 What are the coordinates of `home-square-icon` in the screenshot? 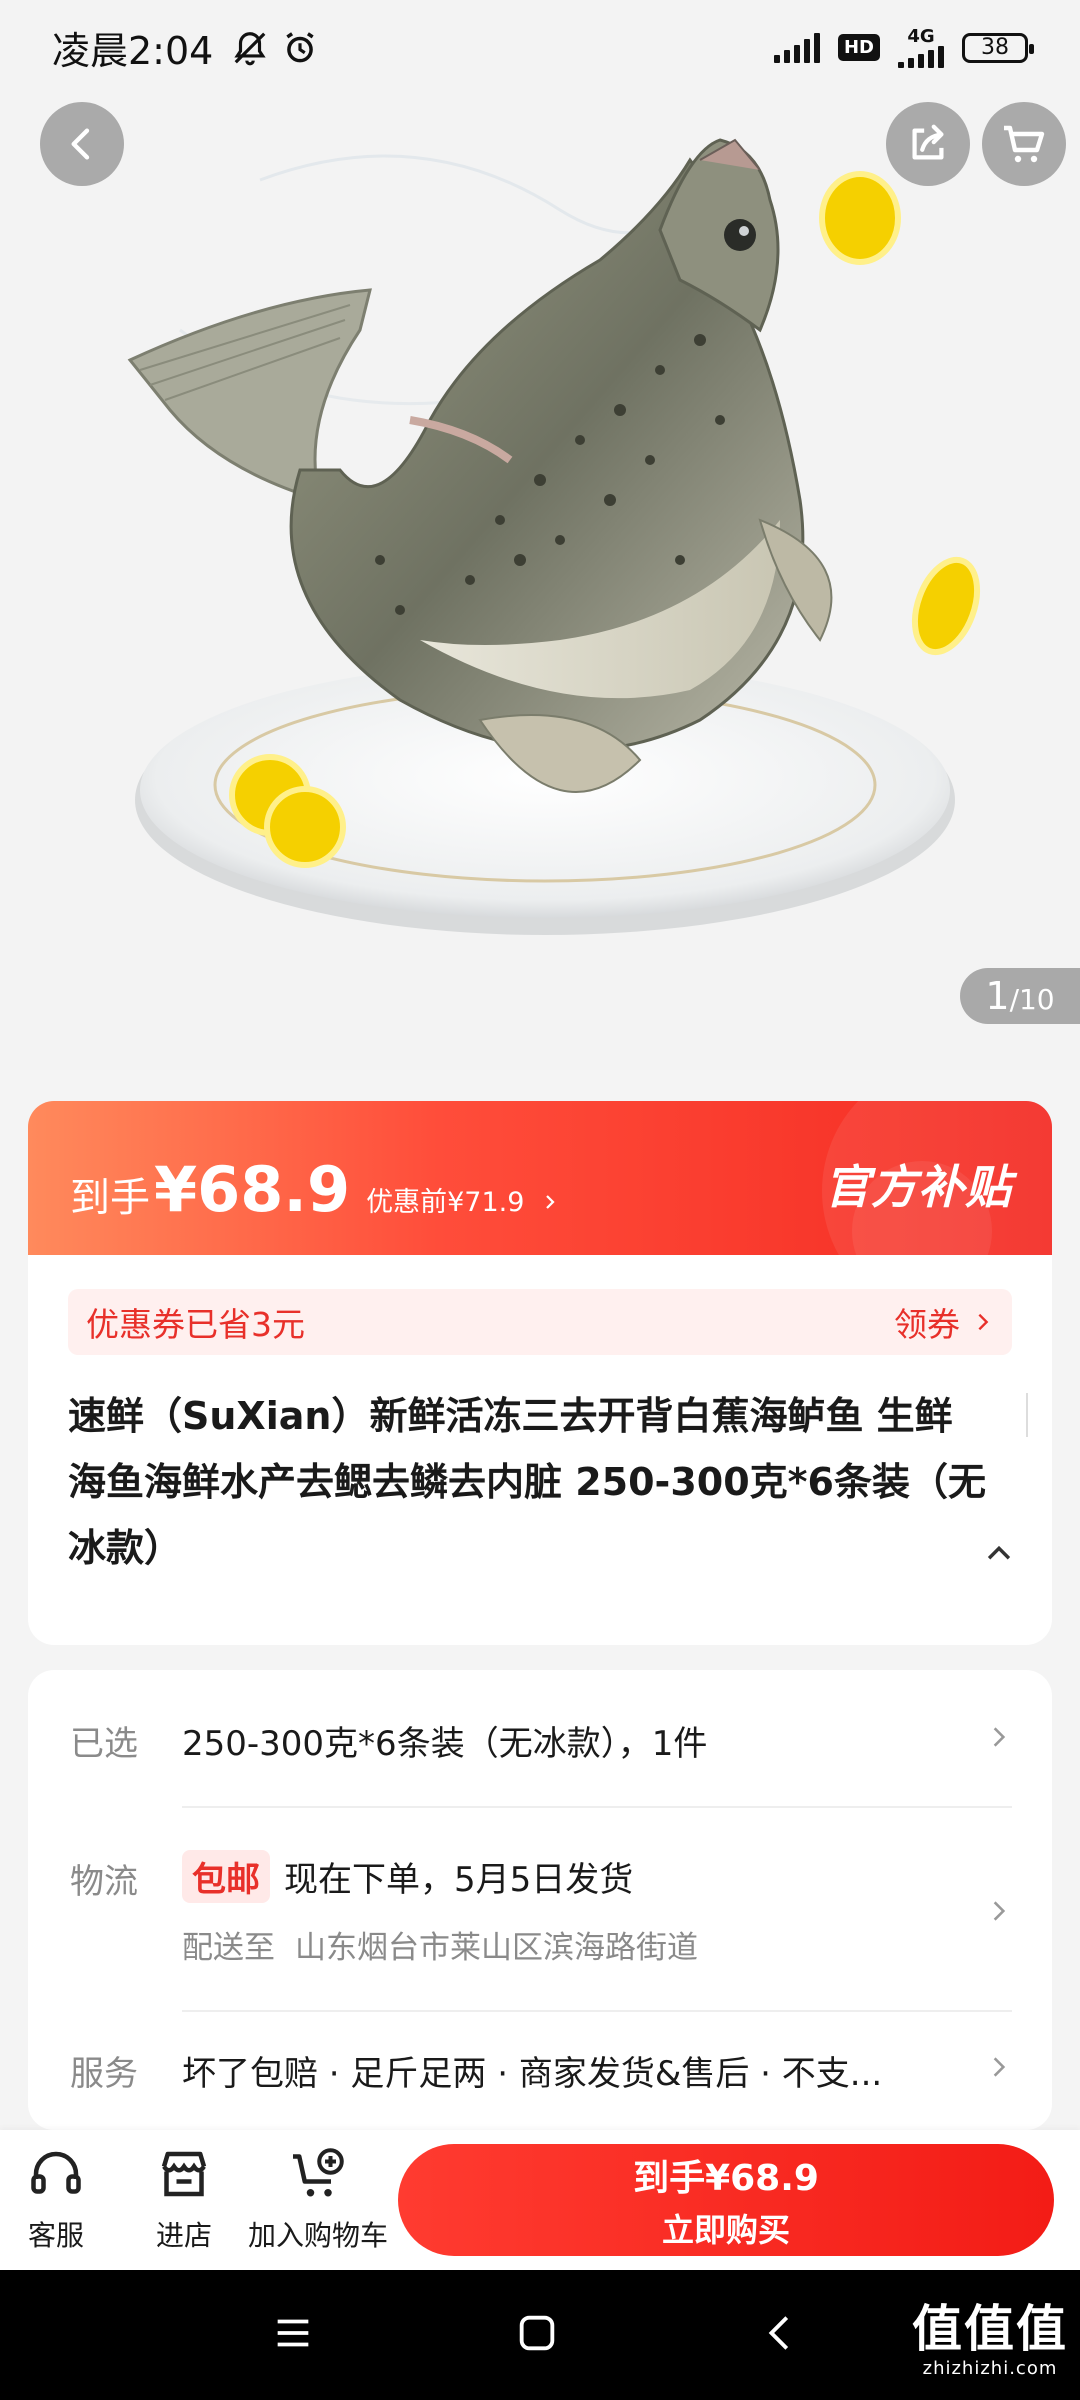 It's located at (537, 2333).